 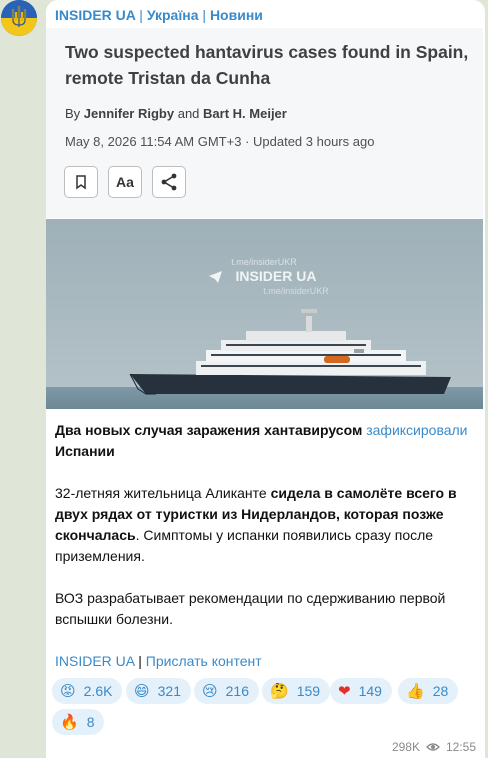 I want to click on reaction-grin: 😄 321, so click(x=158, y=691).